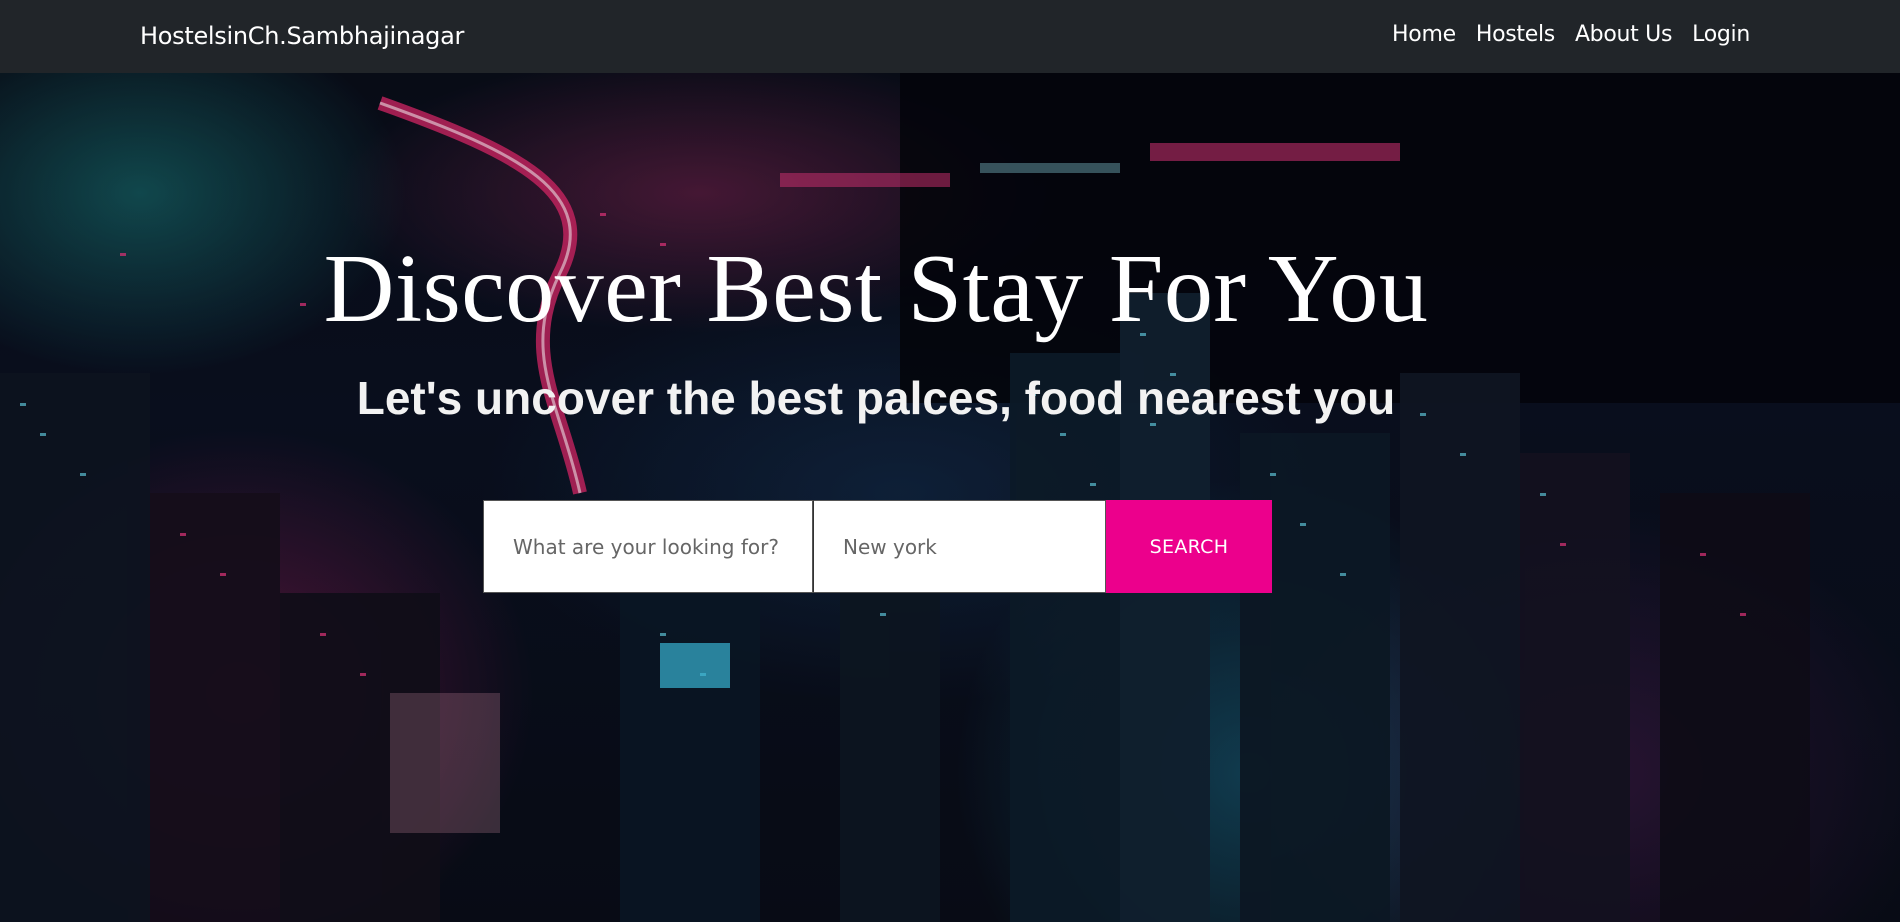 The image size is (1900, 922). Describe the element at coordinates (1515, 34) in the screenshot. I see `nav-link-hostels: Hostels` at that location.